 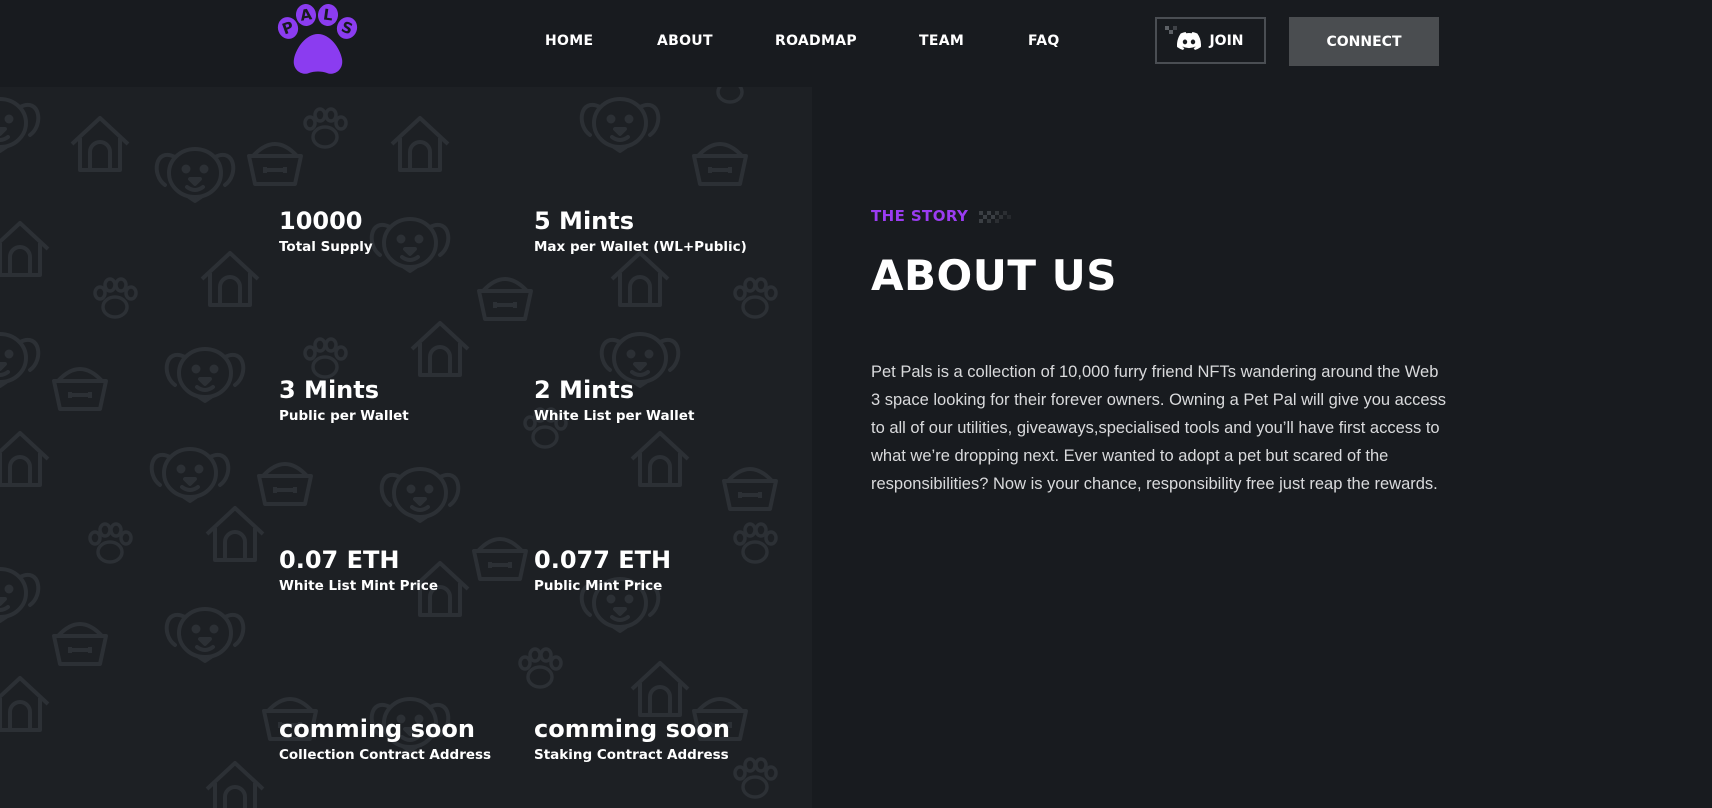 What do you see at coordinates (339, 560) in the screenshot?
I see `stat-value: 0.07 ETH` at bounding box center [339, 560].